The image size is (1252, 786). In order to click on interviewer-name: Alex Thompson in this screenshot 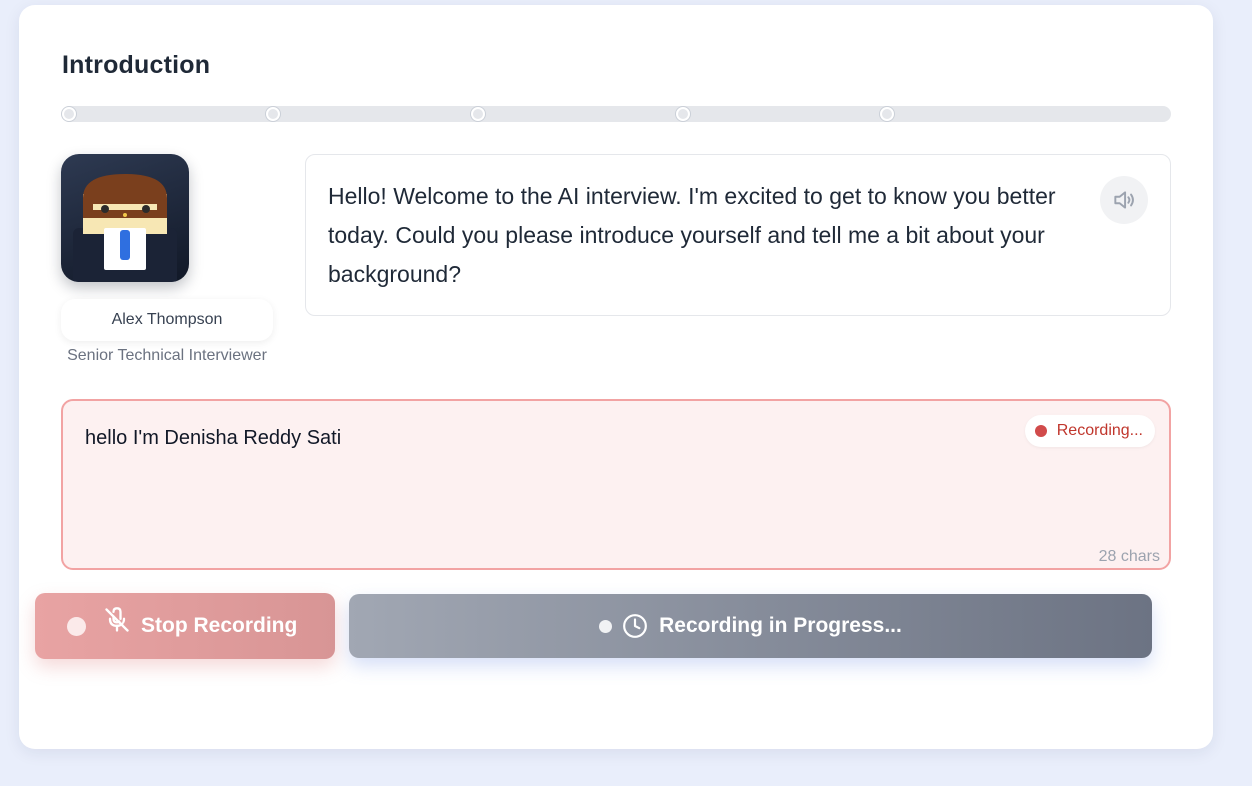, I will do `click(167, 320)`.